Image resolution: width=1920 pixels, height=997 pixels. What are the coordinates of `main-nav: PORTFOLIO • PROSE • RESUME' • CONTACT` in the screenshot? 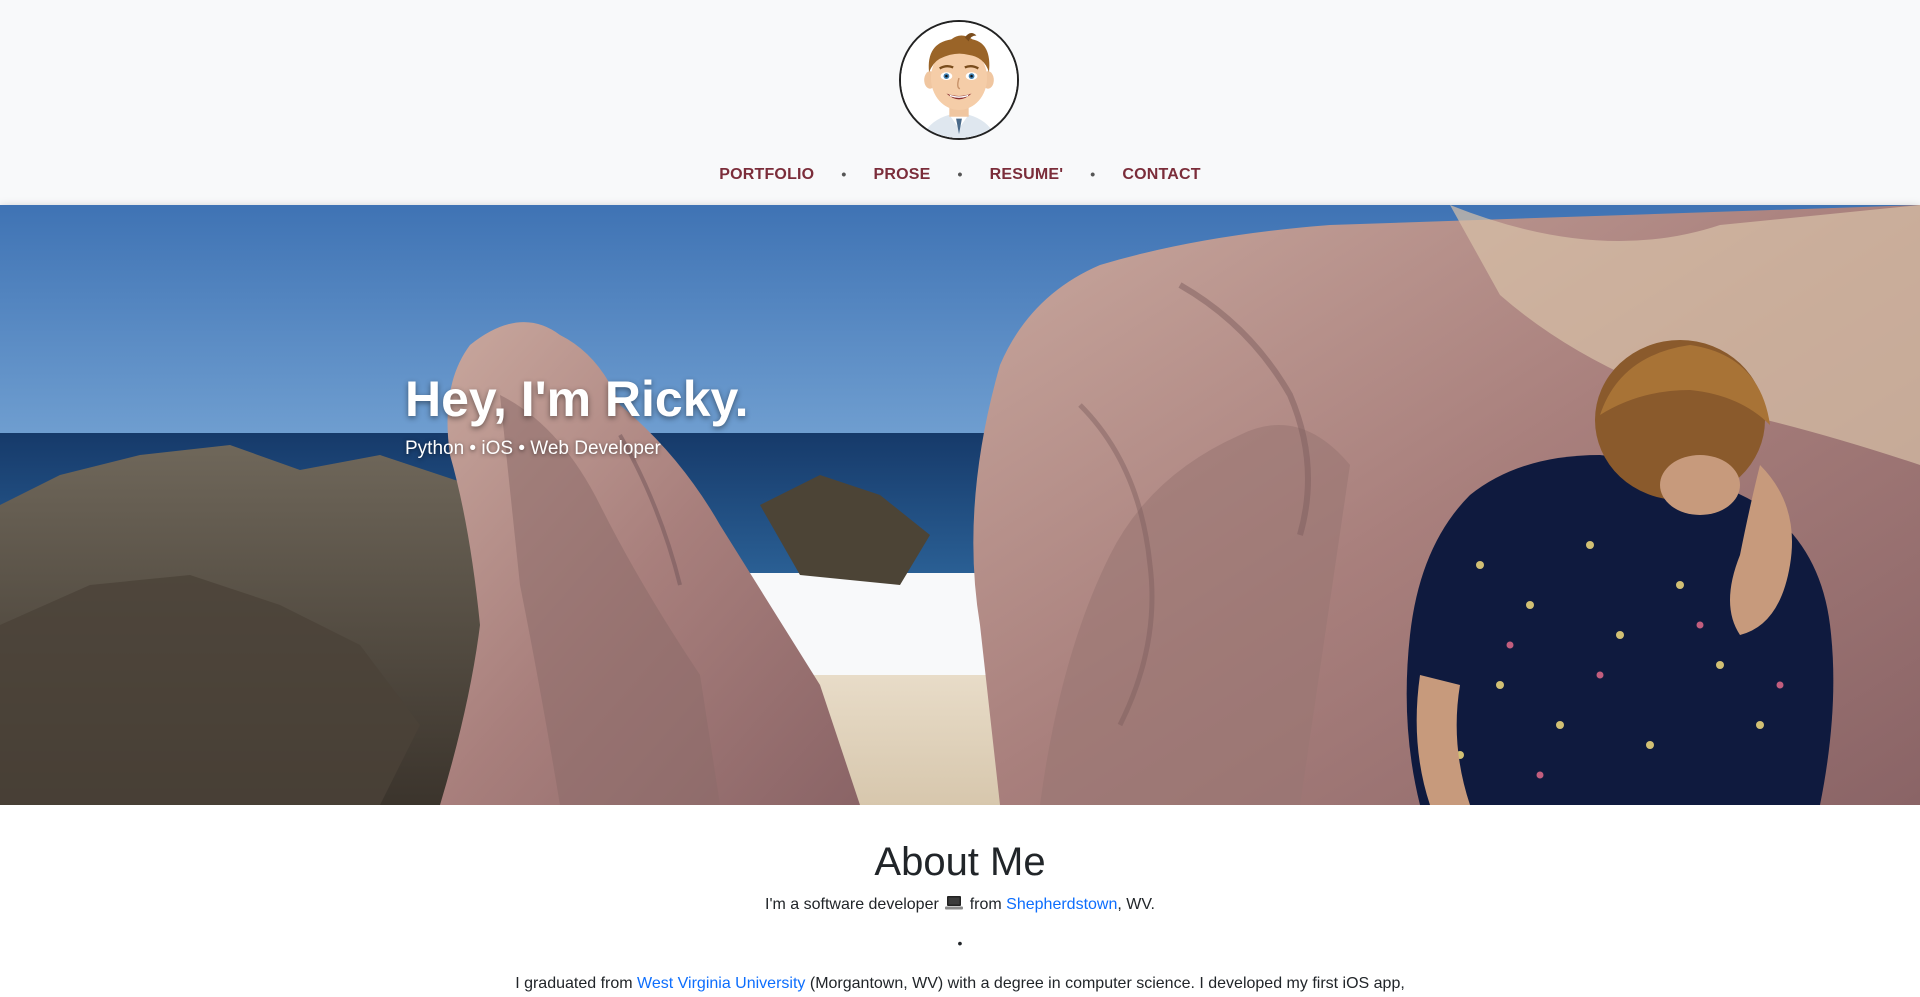 It's located at (960, 175).